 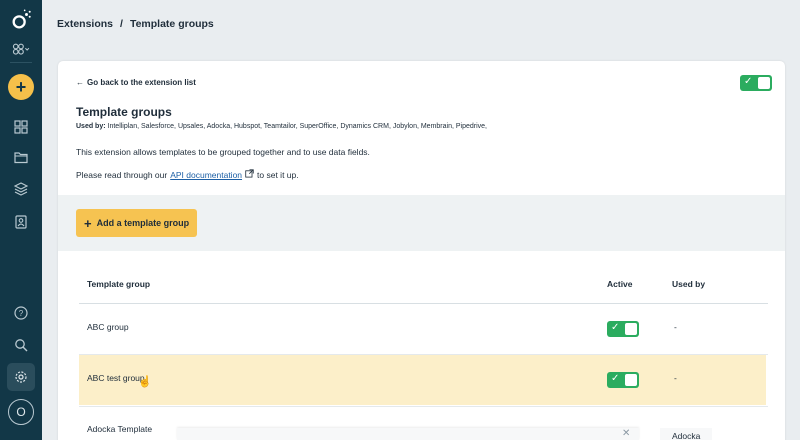 What do you see at coordinates (21, 50) in the screenshot?
I see `modules-icon` at bounding box center [21, 50].